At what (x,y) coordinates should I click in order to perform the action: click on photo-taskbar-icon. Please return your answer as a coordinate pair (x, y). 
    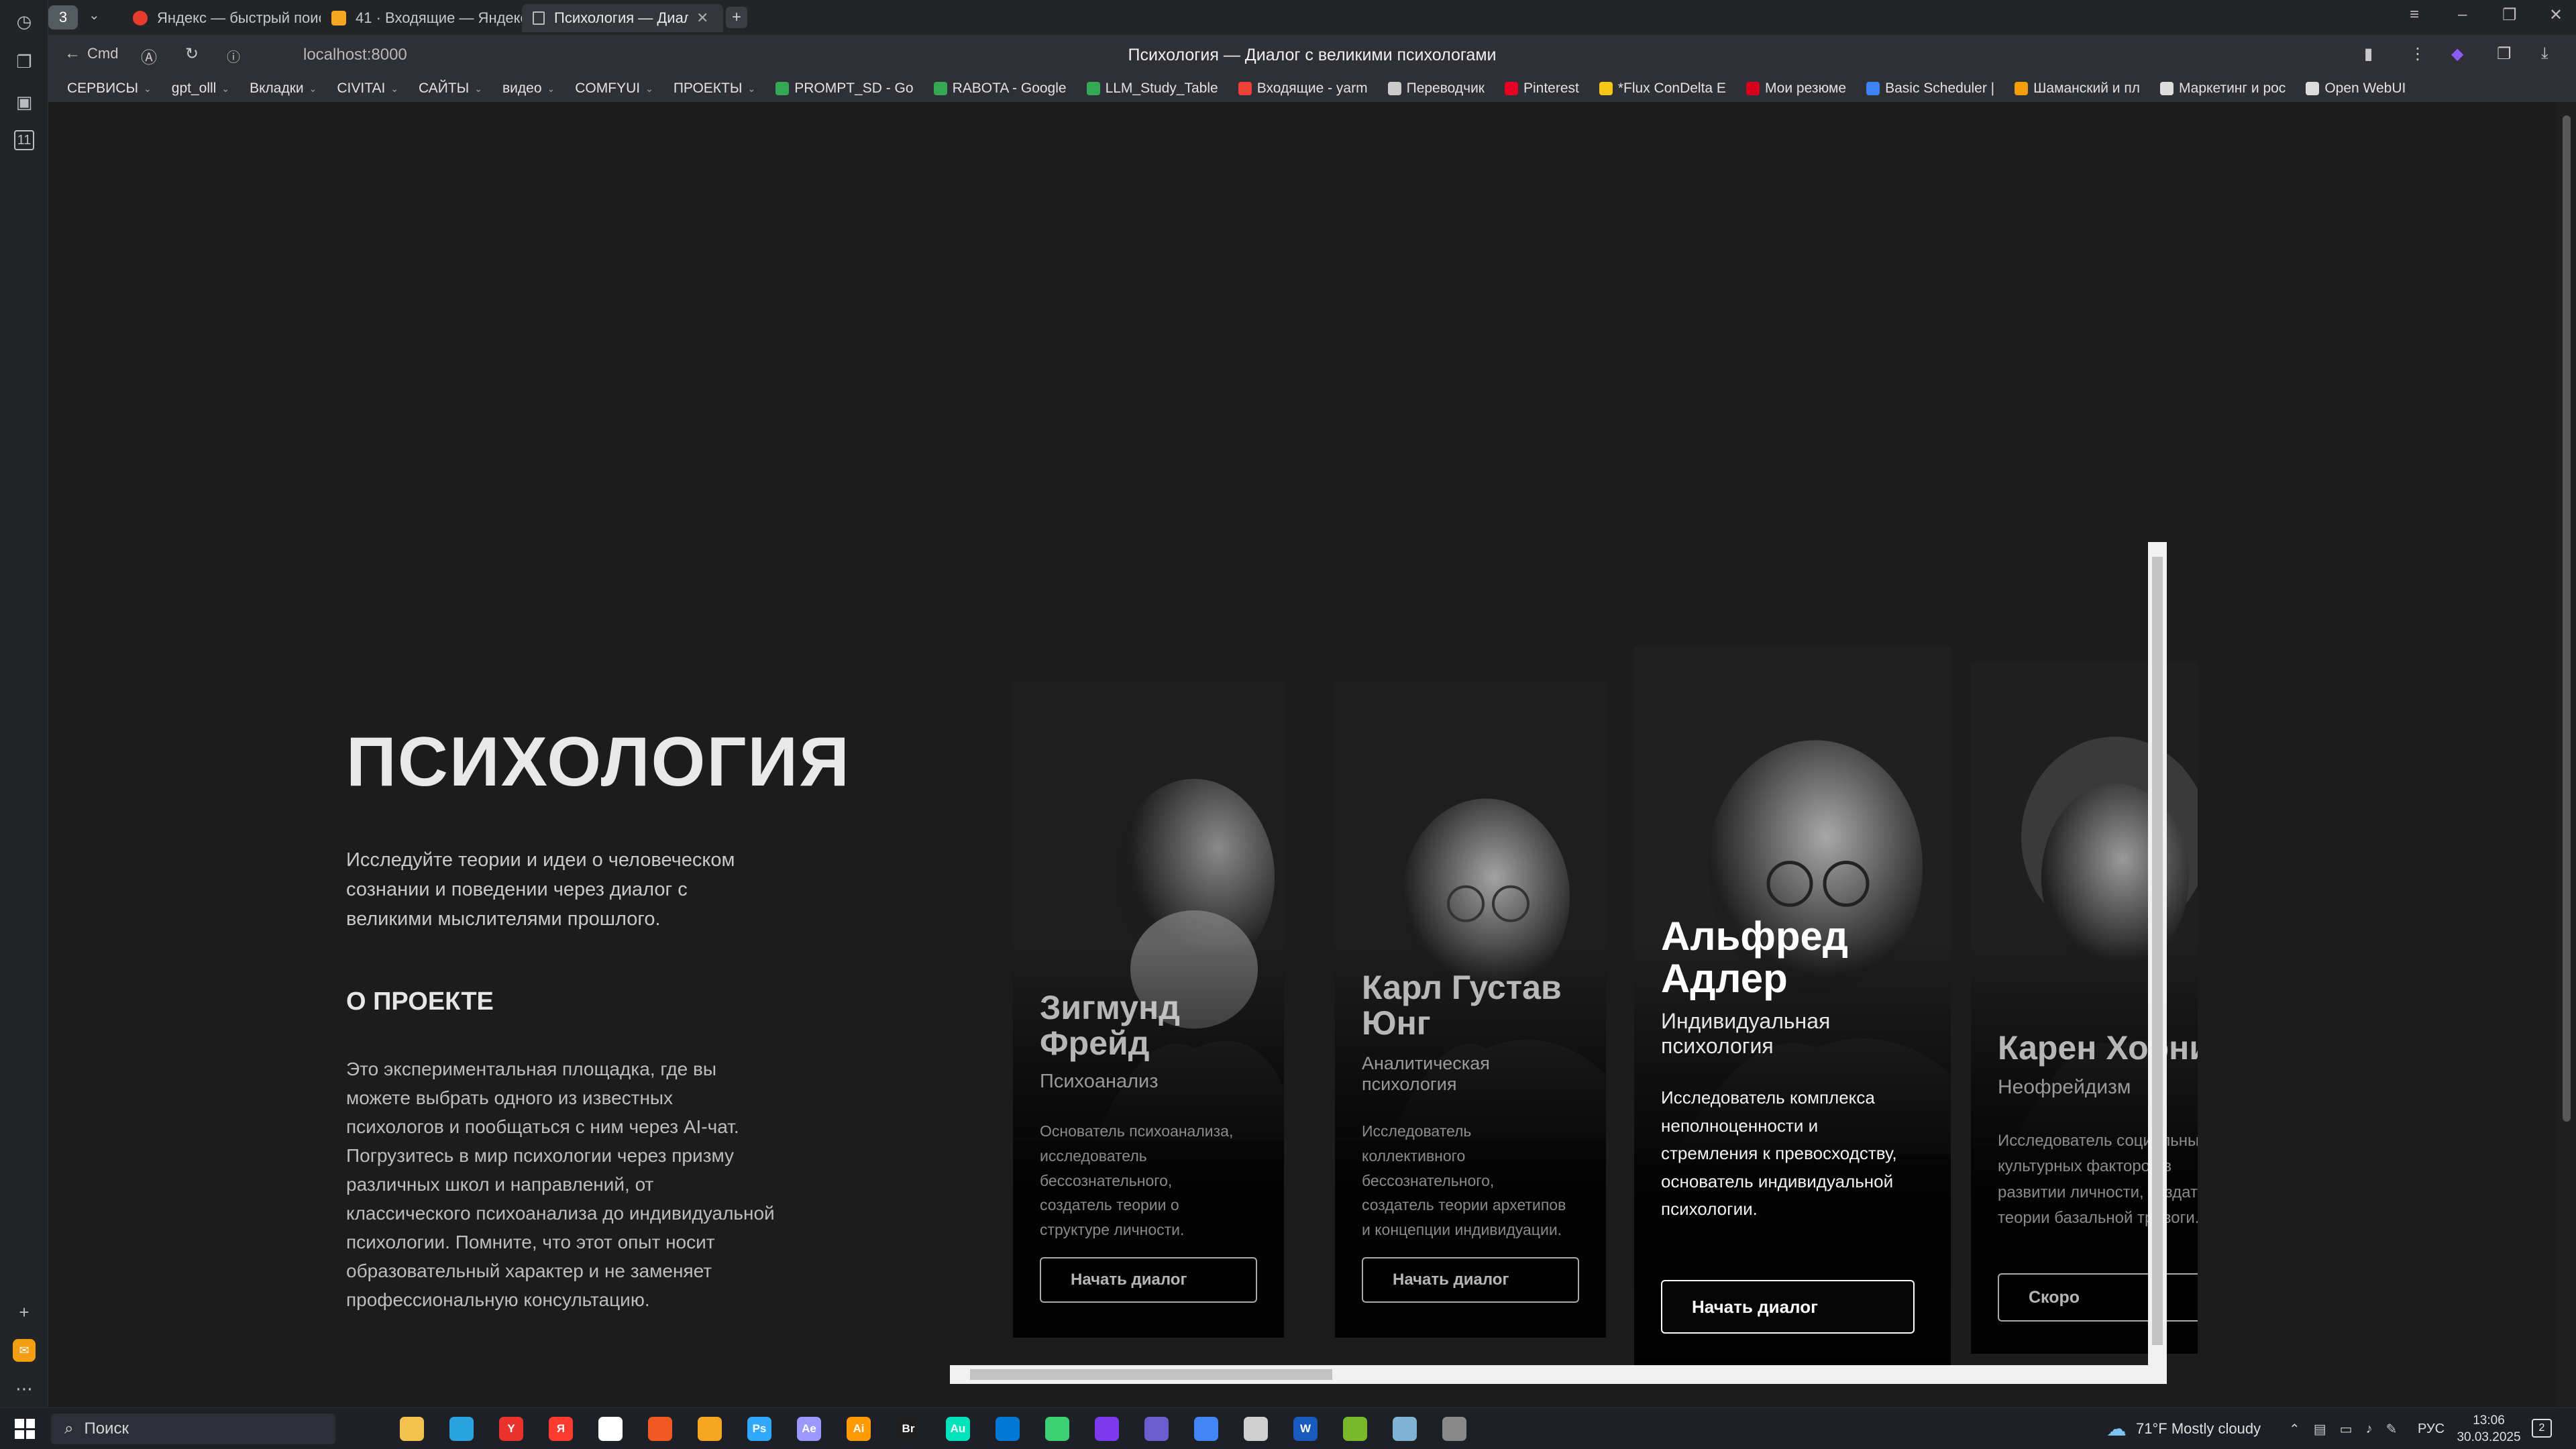
    Looking at the image, I should click on (1256, 1429).